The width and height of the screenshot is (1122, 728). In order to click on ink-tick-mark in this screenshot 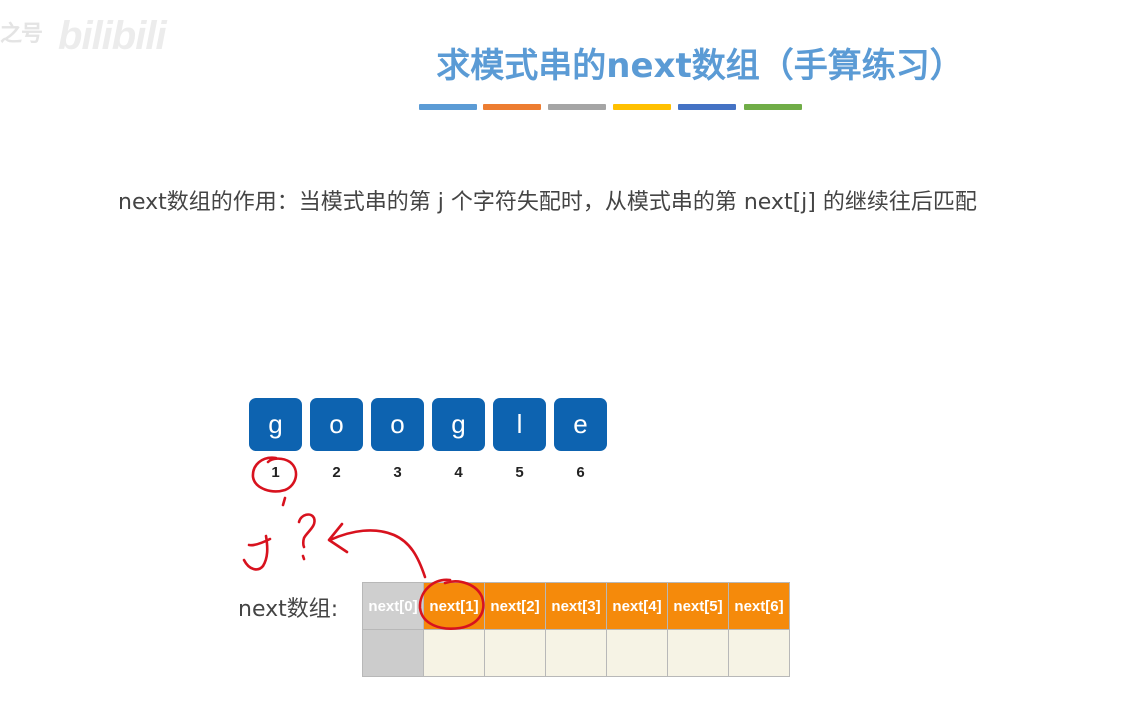, I will do `click(284, 501)`.